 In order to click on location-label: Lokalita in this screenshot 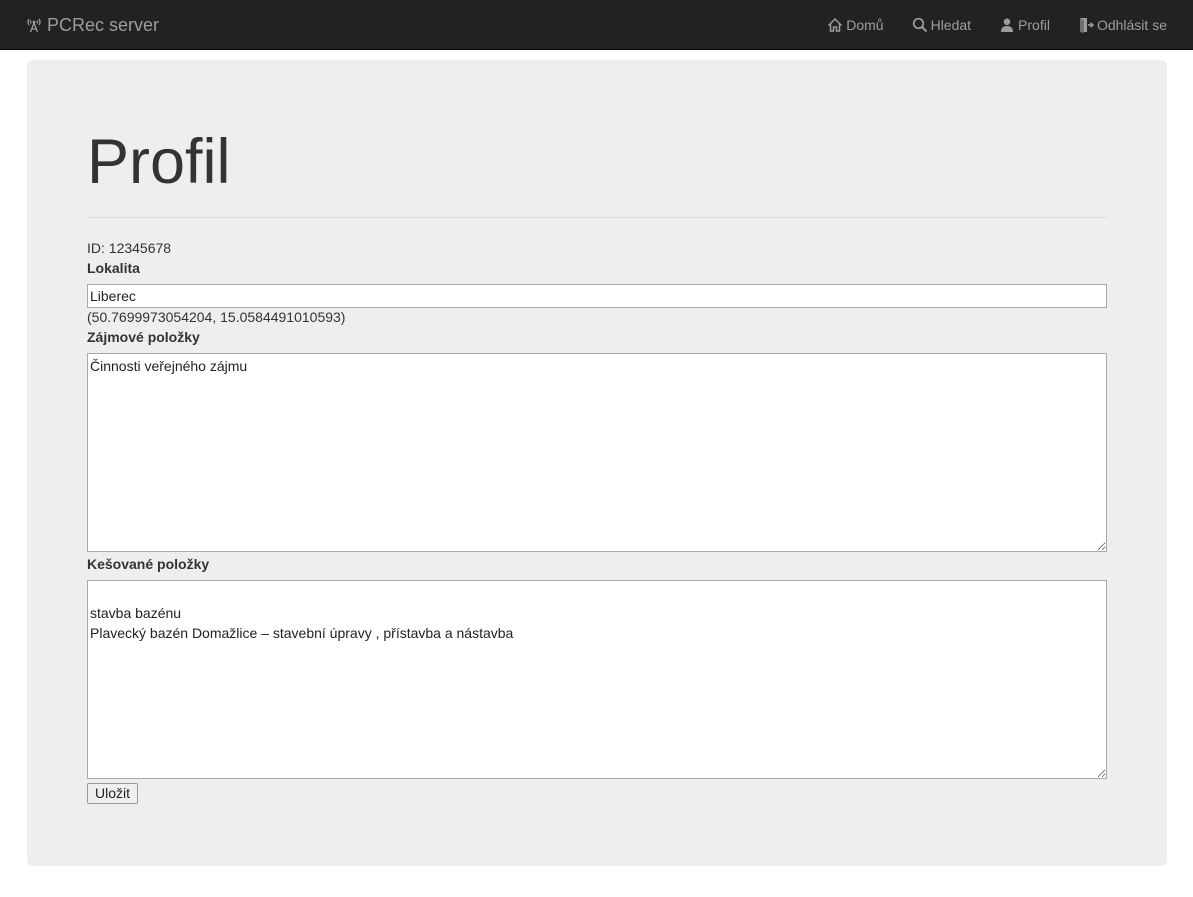, I will do `click(113, 268)`.